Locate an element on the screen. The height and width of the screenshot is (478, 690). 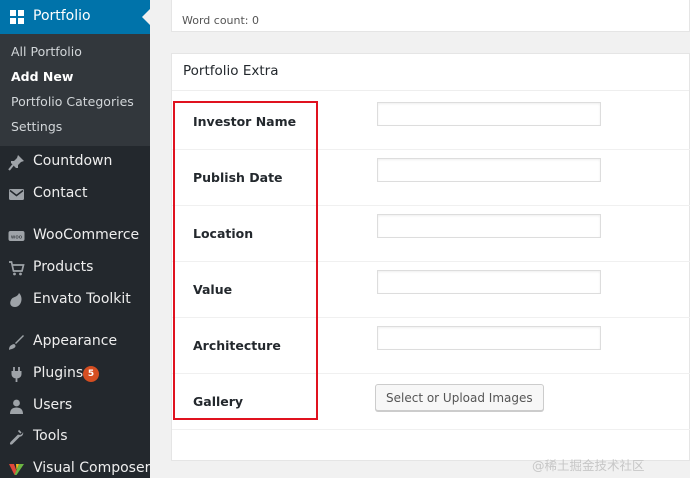
publish-date-input is located at coordinates (489, 170).